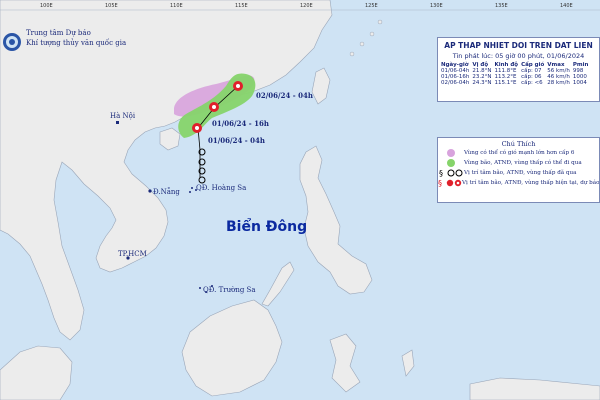  Describe the element at coordinates (306, 6) in the screenshot. I see `lon-label: 120E` at that location.